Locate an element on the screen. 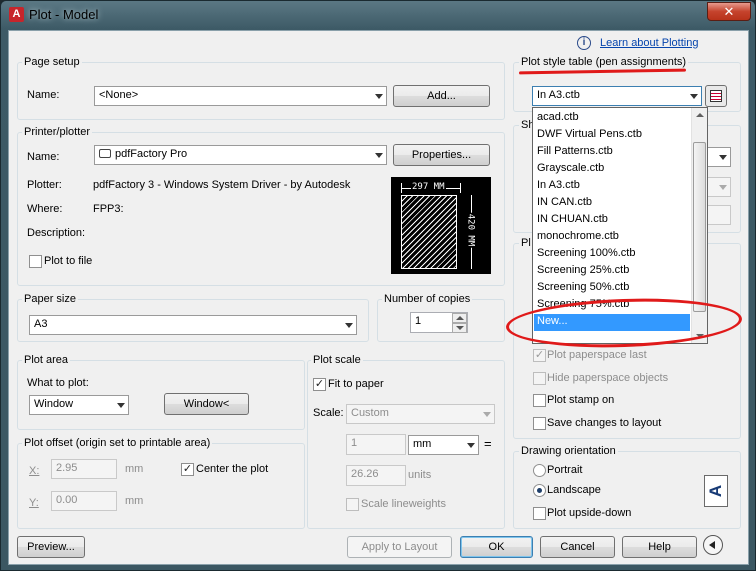 The image size is (756, 571). scale-value2-input: 26.26 is located at coordinates (376, 475).